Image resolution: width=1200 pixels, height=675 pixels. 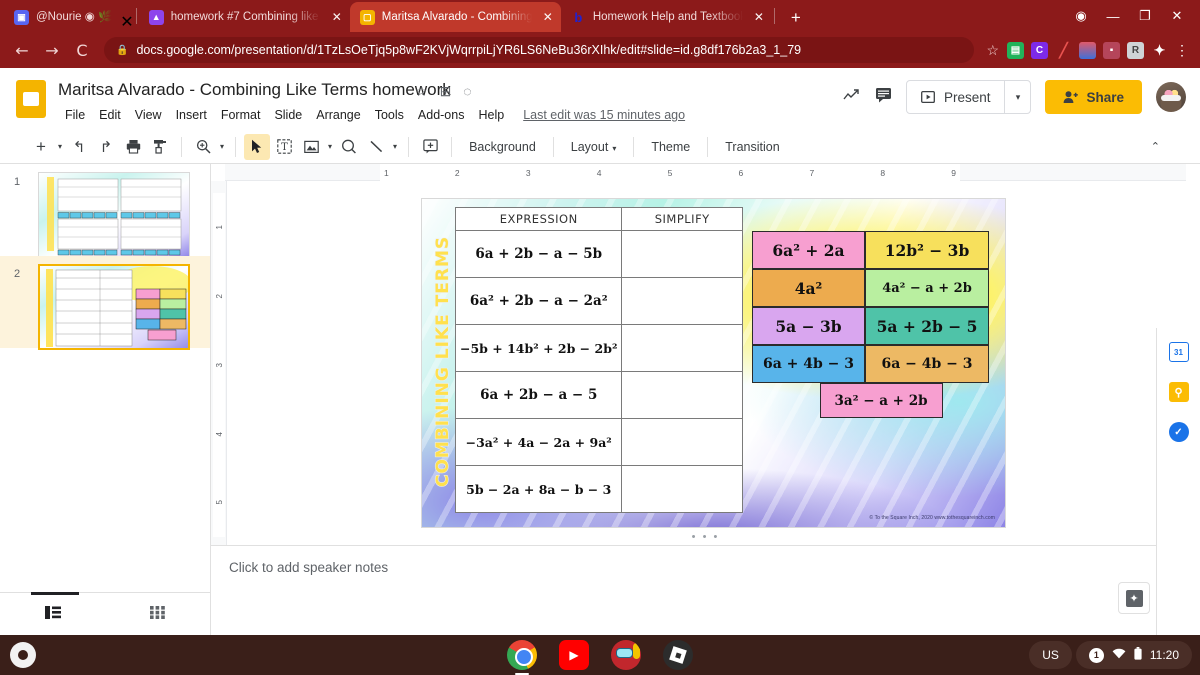 I want to click on menu-arrange: Arrange, so click(x=338, y=115).